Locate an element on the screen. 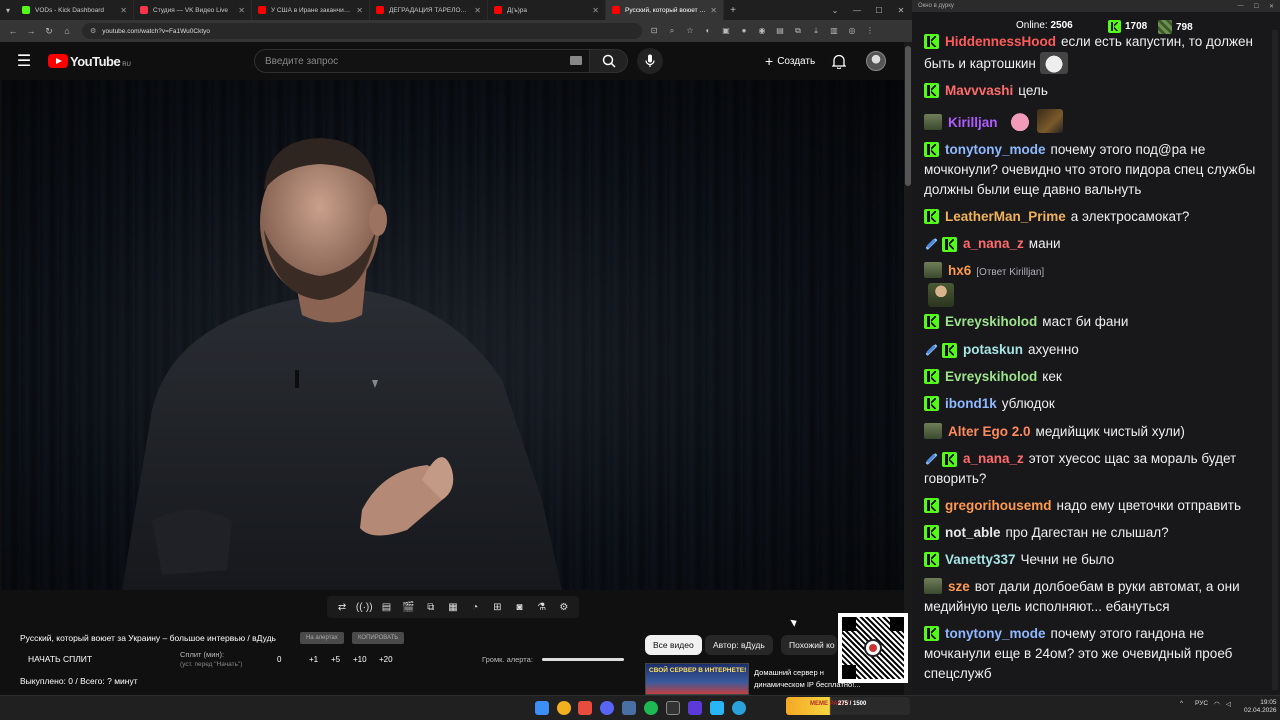  taskbar-discord-icon is located at coordinates (607, 708).